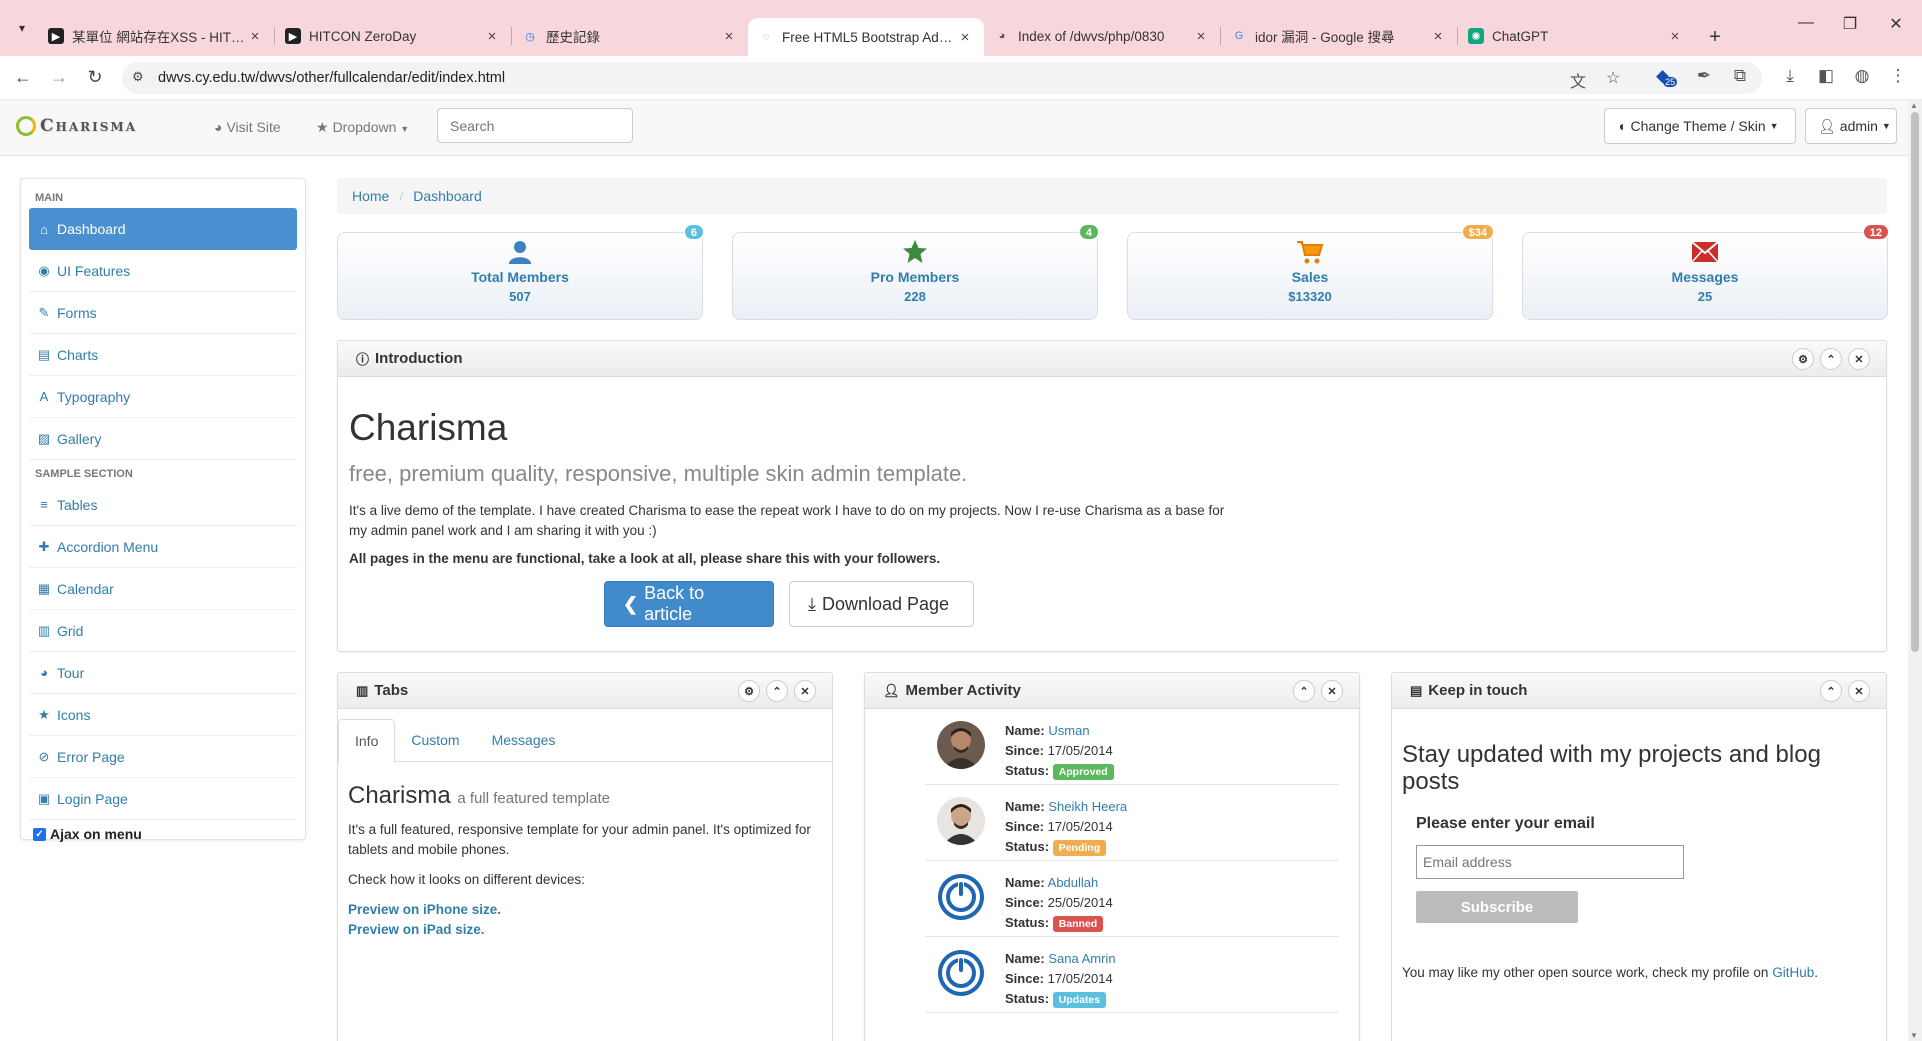  I want to click on star-icon: ★, so click(322, 127).